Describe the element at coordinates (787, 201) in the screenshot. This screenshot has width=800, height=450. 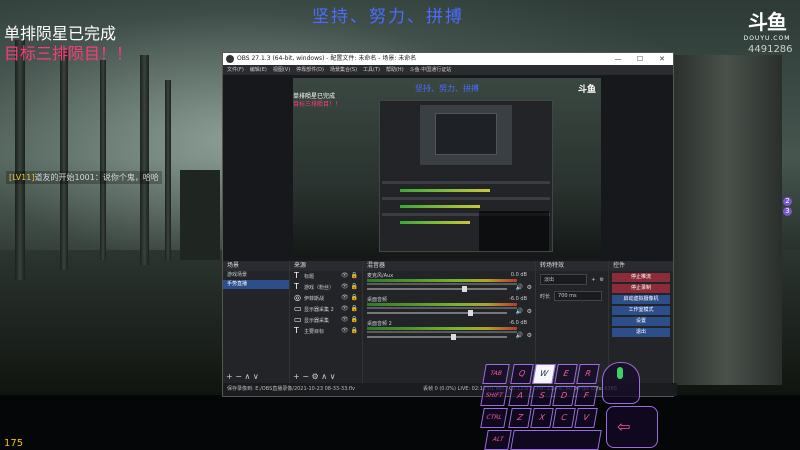
I see `side-badge: 2` at that location.